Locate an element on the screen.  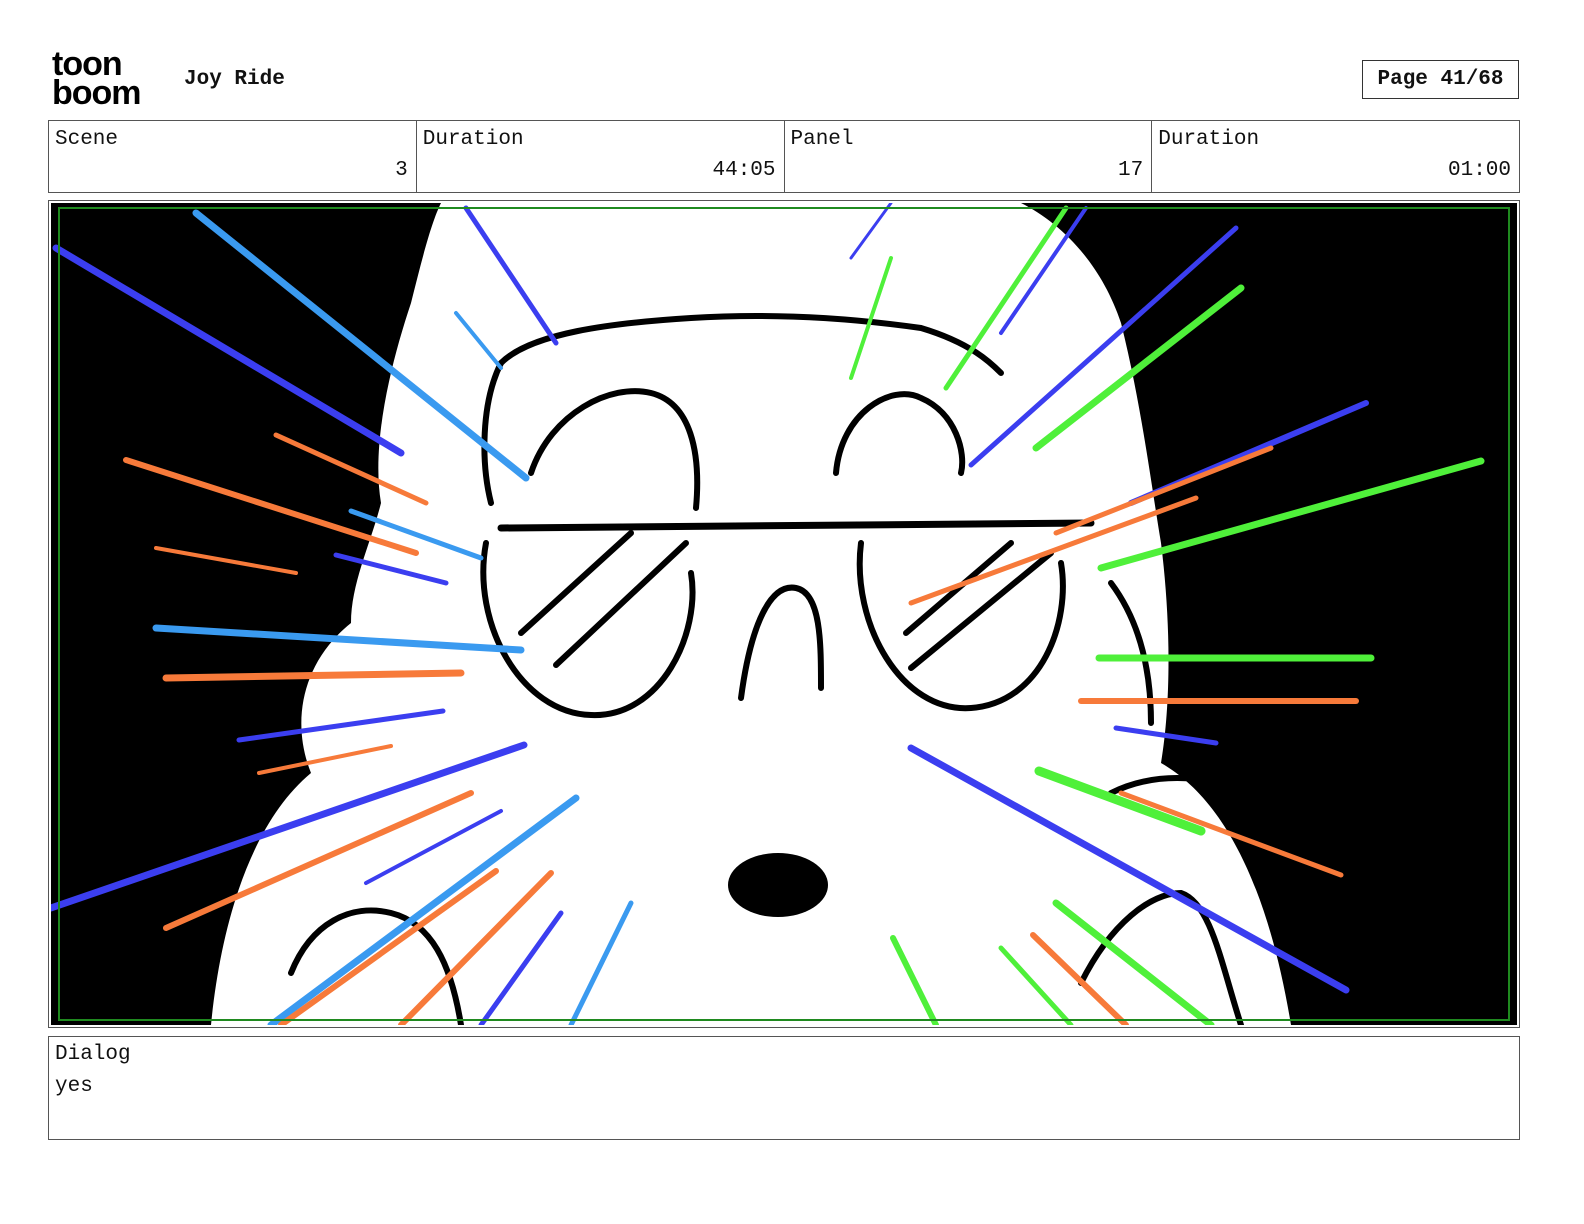
scene-cell: Scene 3 is located at coordinates (233, 156).